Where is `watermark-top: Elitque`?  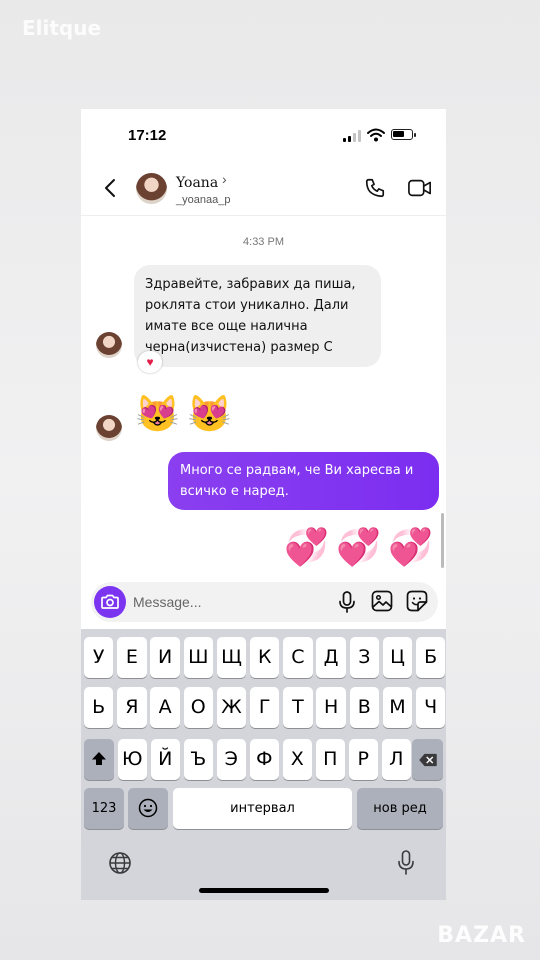 watermark-top: Elitque is located at coordinates (62, 28).